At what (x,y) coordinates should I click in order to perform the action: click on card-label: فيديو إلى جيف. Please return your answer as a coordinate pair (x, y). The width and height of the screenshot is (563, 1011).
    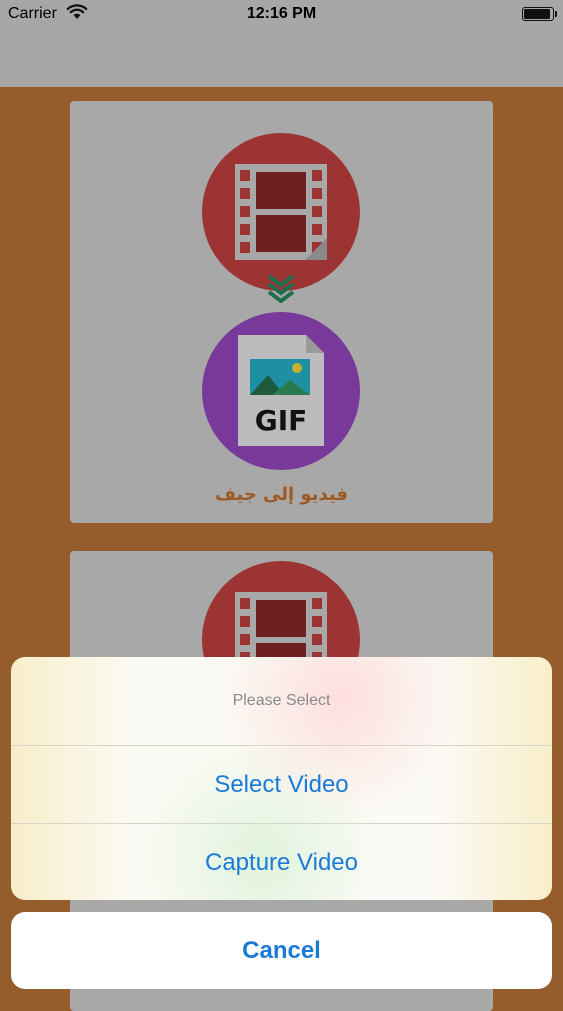
    Looking at the image, I should click on (281, 494).